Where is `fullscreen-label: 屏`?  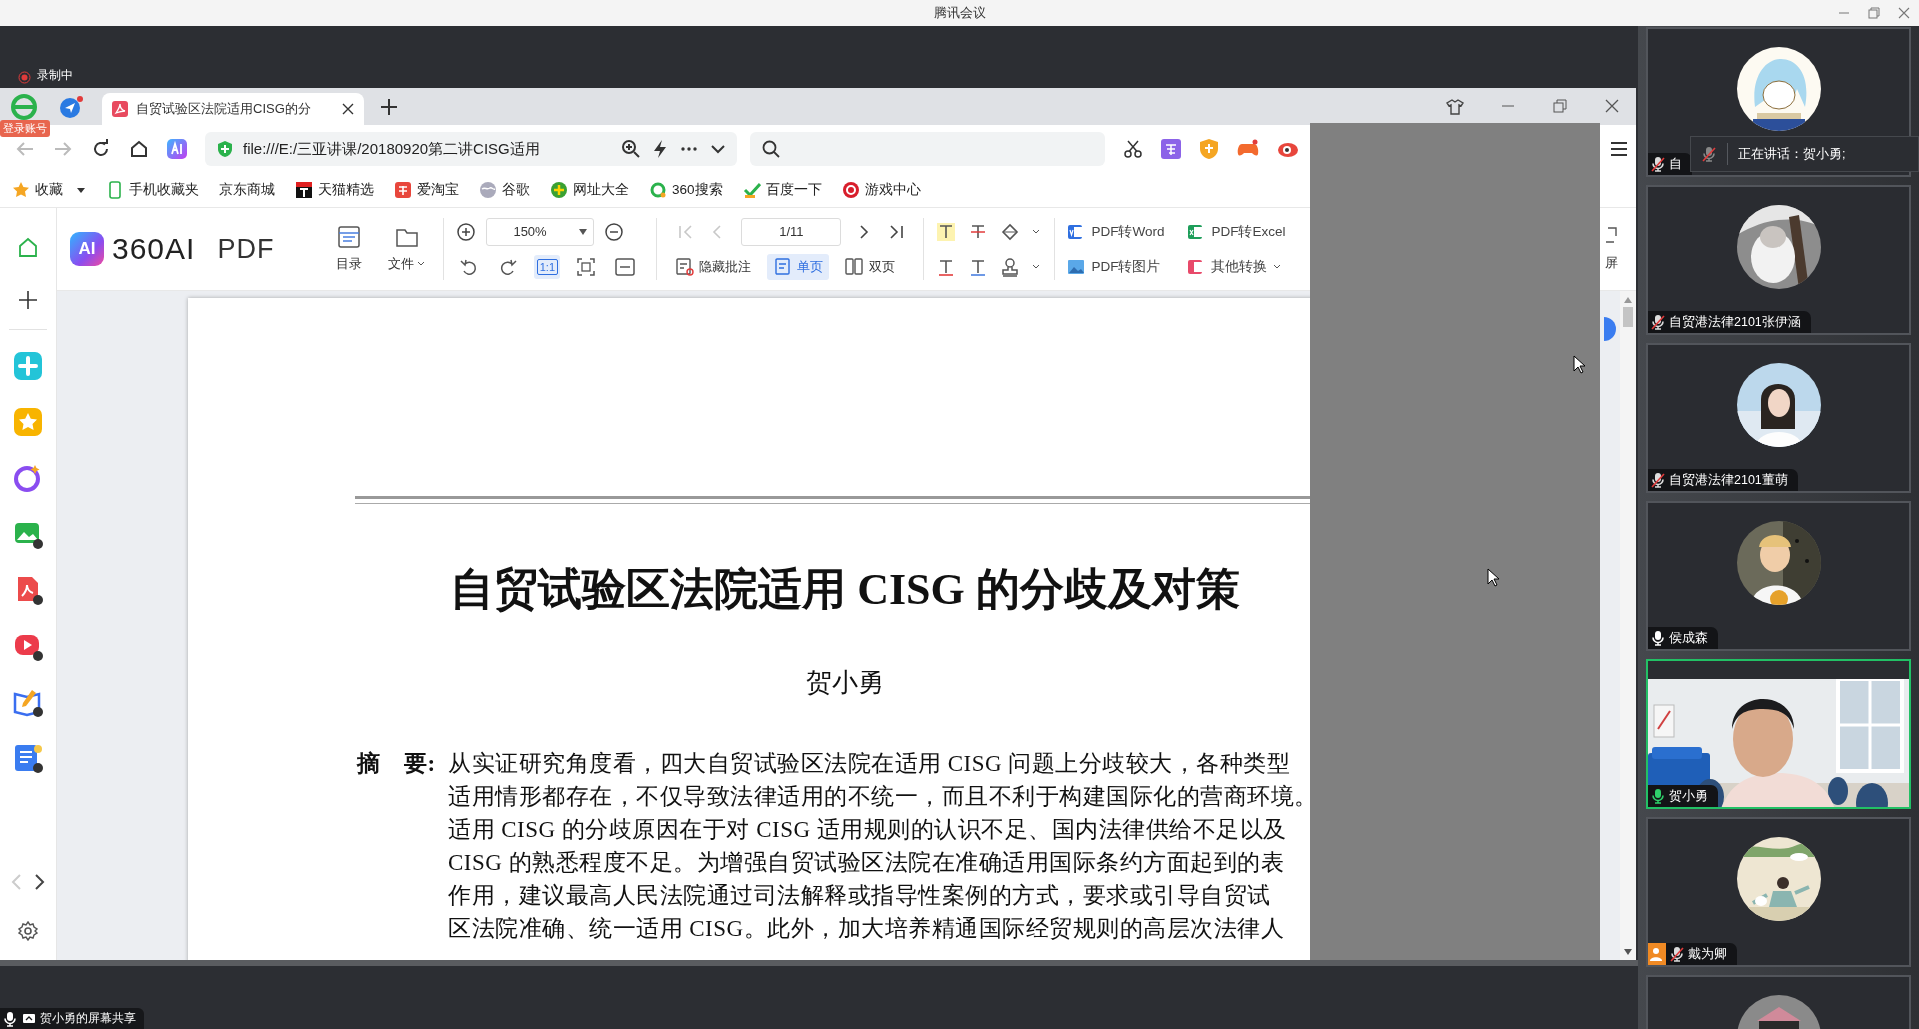
fullscreen-label: 屏 is located at coordinates (1611, 263).